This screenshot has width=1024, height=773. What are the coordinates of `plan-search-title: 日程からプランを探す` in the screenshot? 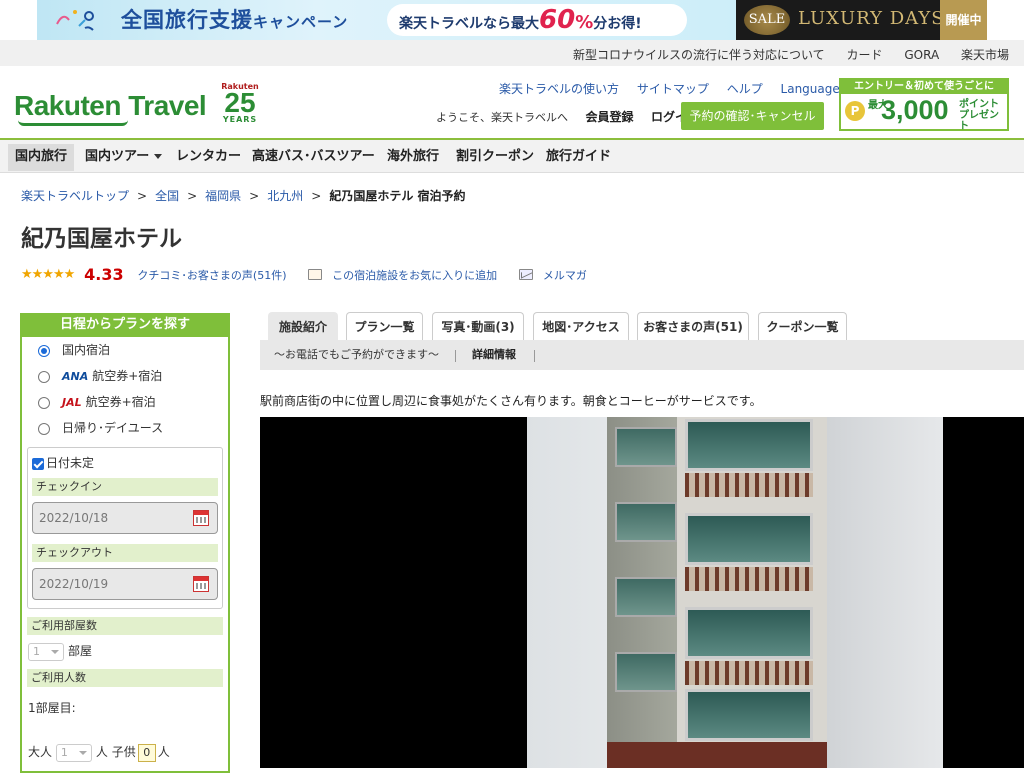 It's located at (125, 325).